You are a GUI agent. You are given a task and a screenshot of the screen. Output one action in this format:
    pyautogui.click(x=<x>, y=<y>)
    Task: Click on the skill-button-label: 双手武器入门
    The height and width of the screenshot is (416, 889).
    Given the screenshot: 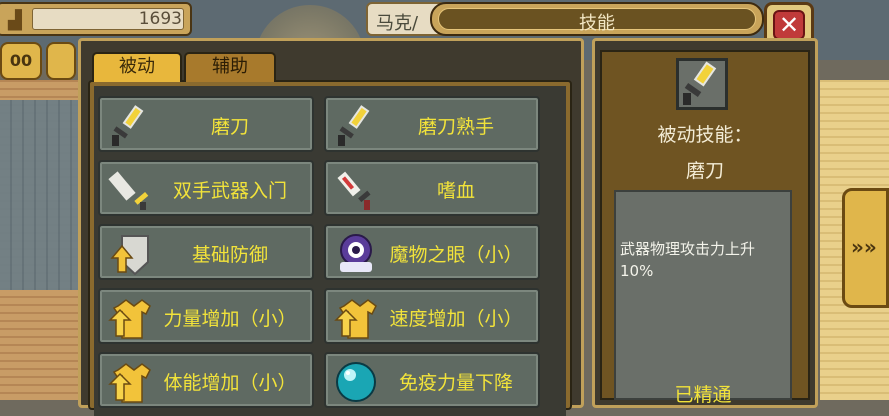 What is the action you would take?
    pyautogui.click(x=229, y=191)
    